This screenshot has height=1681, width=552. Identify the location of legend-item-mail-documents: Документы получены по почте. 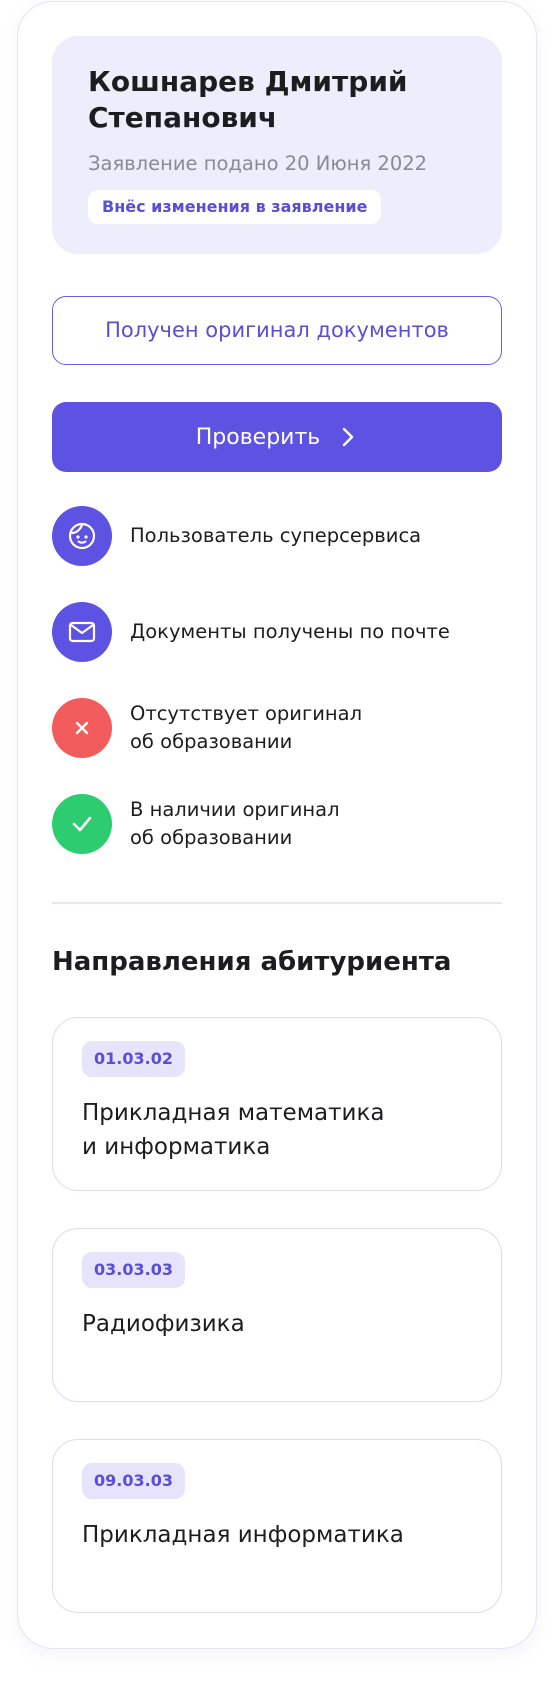
(277, 632).